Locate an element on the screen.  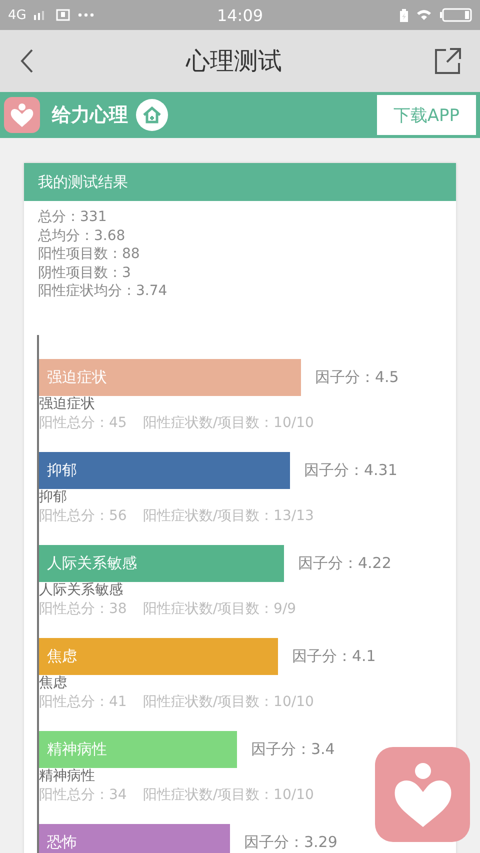
summary-stat: 总均分：3.68 is located at coordinates (82, 236).